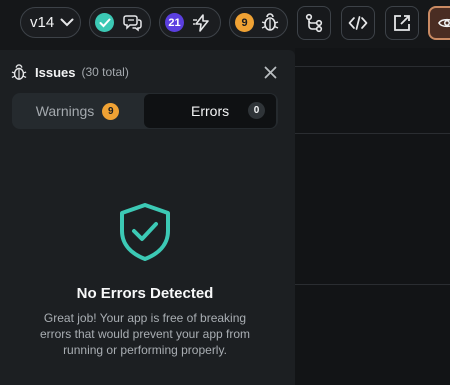  What do you see at coordinates (444, 23) in the screenshot?
I see `eye-icon` at bounding box center [444, 23].